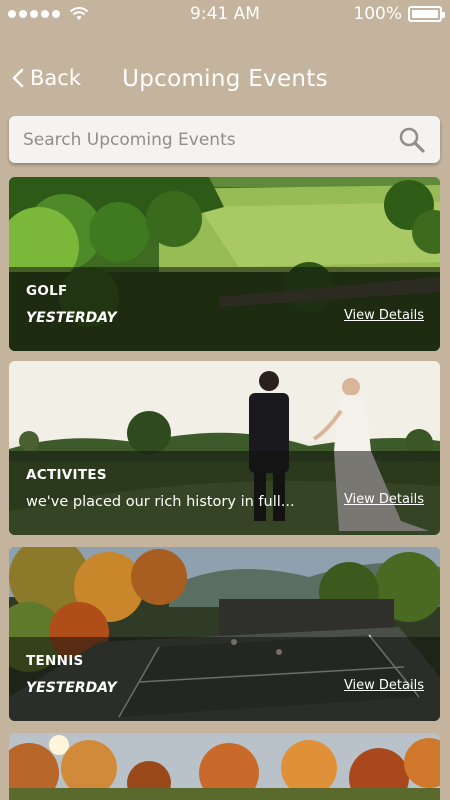 The image size is (450, 800). Describe the element at coordinates (377, 14) in the screenshot. I see `battery-percent: 100%` at that location.